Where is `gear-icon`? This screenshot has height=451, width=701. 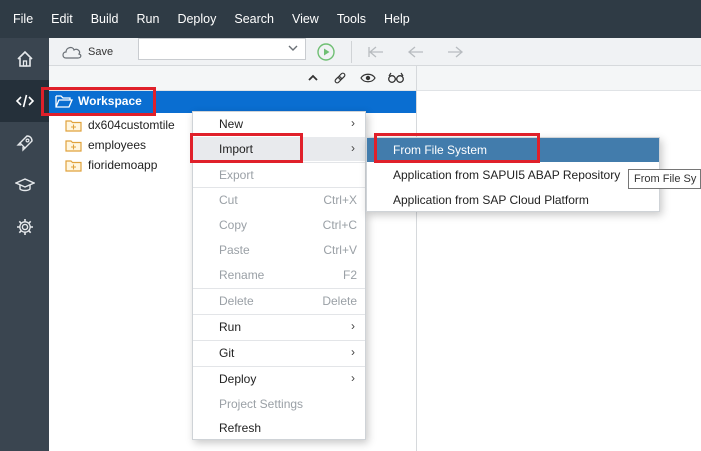 gear-icon is located at coordinates (24, 227).